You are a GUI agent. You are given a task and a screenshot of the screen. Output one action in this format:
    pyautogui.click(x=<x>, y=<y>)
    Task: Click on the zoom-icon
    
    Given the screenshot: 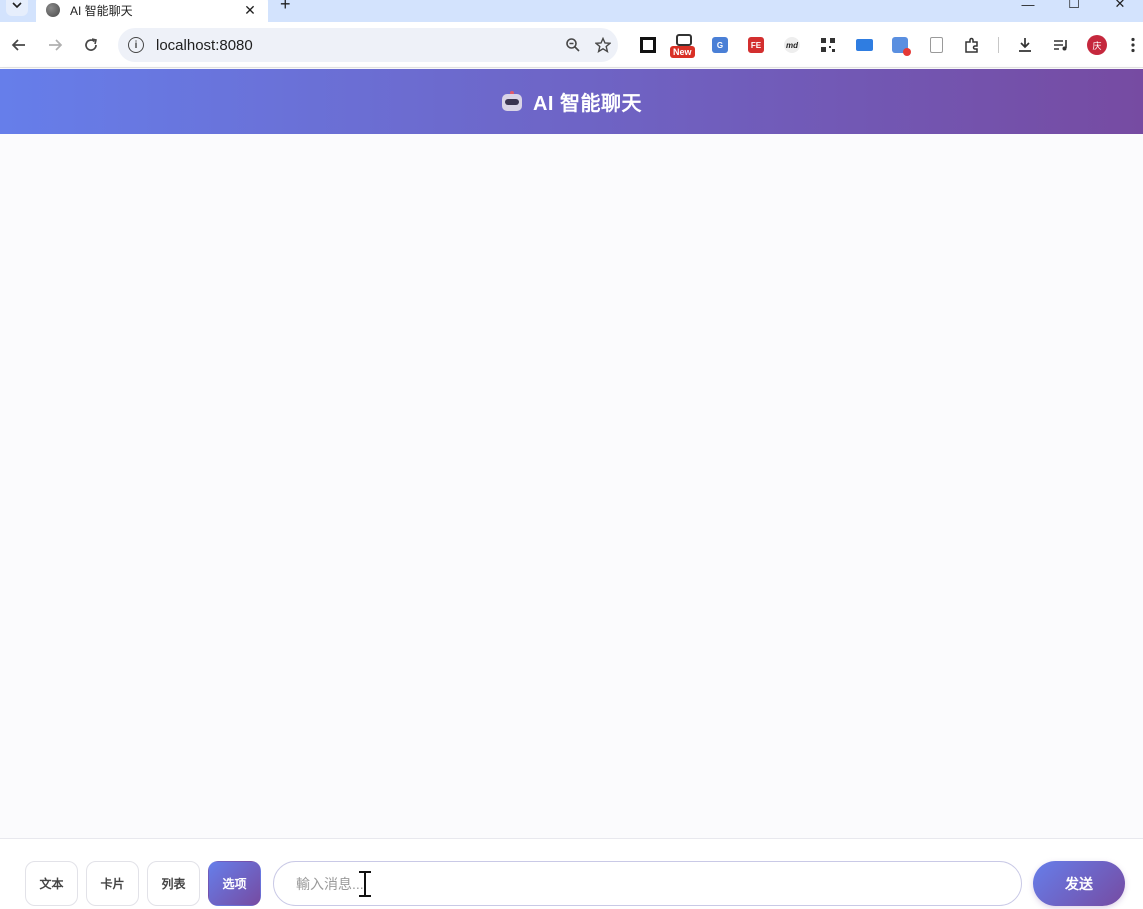 What is the action you would take?
    pyautogui.click(x=573, y=45)
    